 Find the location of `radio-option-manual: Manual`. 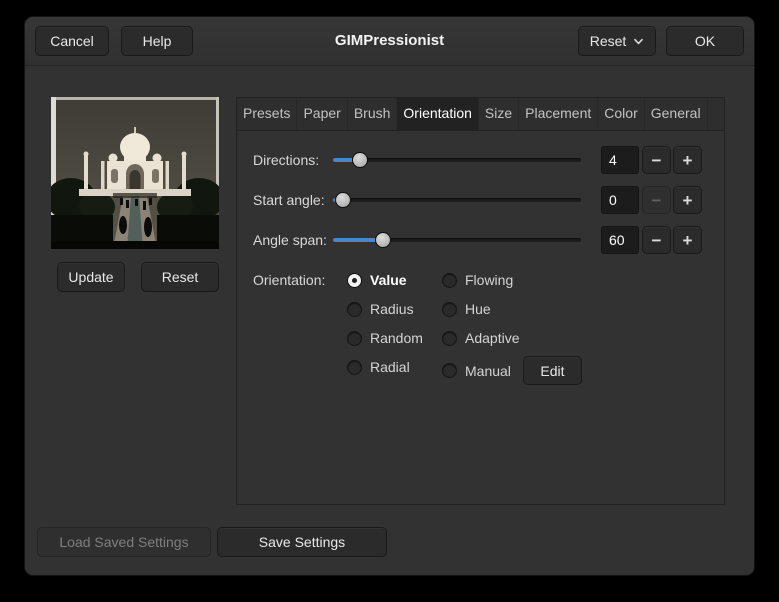

radio-option-manual: Manual is located at coordinates (476, 371).